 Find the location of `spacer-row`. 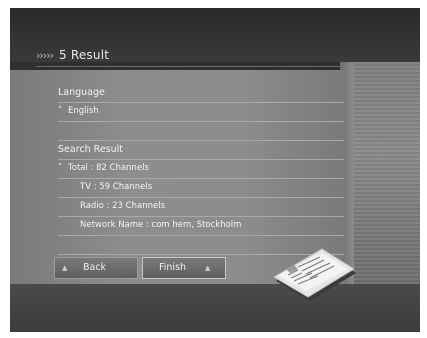

spacer-row is located at coordinates (201, 131).